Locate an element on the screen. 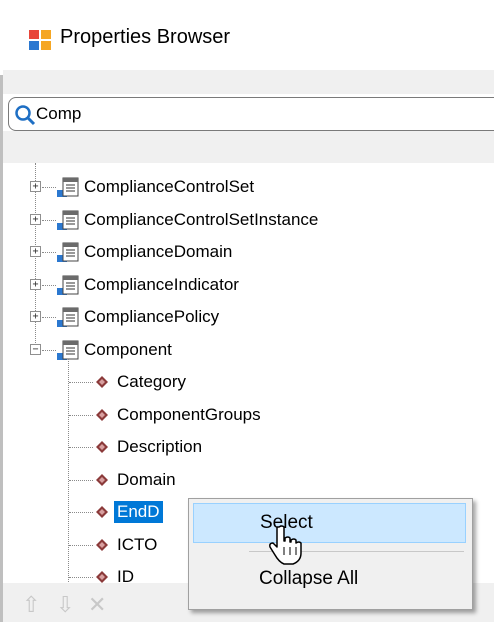 The width and height of the screenshot is (494, 622). tree-node-label: ComplianceControlSet is located at coordinates (169, 186).